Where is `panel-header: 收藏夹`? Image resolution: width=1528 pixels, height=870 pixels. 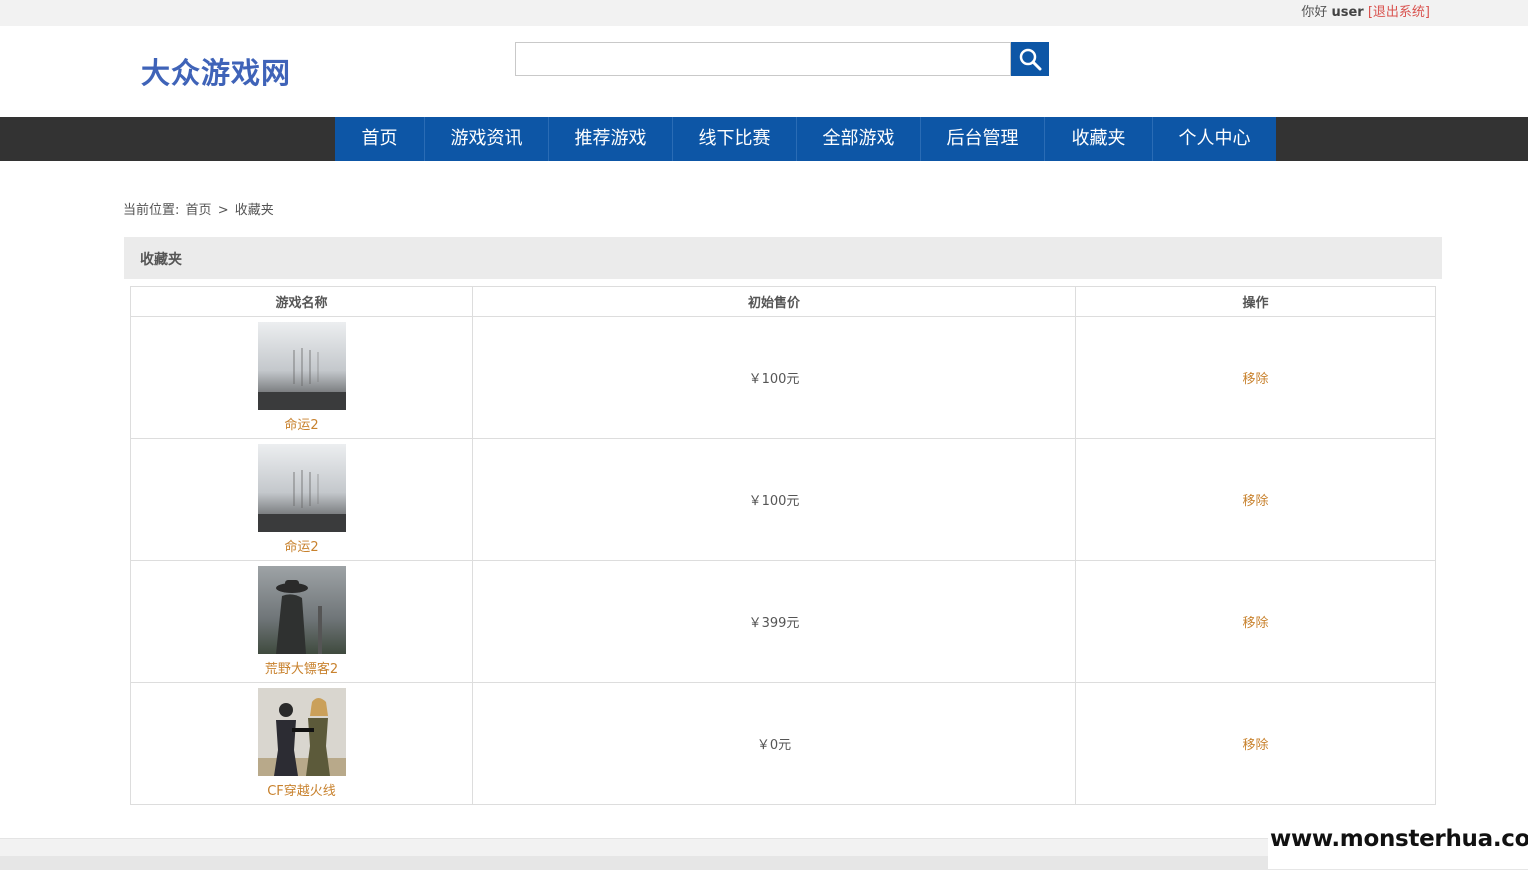
panel-header: 收藏夹 is located at coordinates (783, 258).